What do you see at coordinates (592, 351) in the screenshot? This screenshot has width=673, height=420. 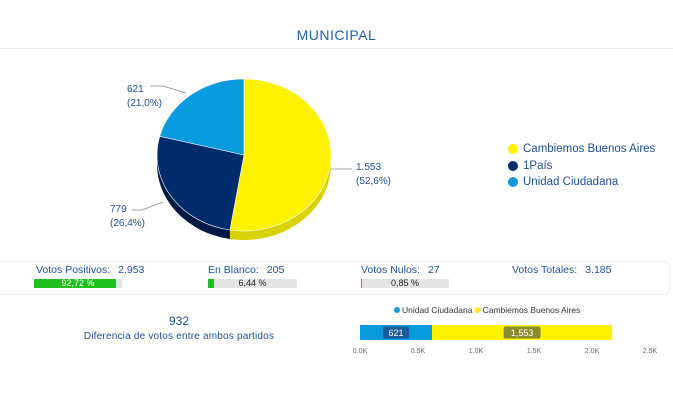 I see `x-tick-label: 2.0K` at bounding box center [592, 351].